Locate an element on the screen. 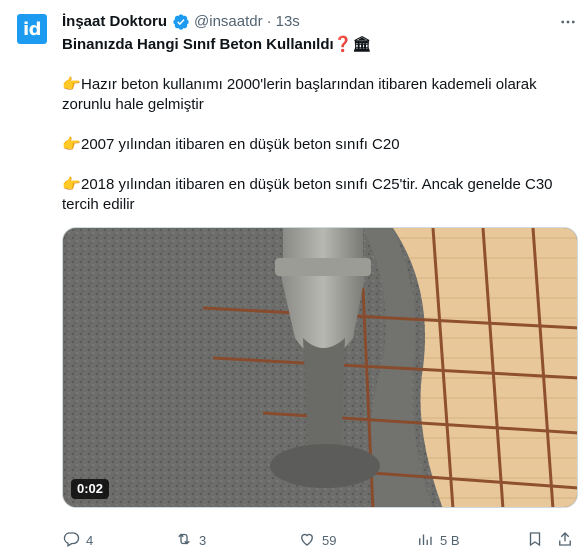 The width and height of the screenshot is (588, 555). tweet-title: Binanızda Hangi Sınıf Beton Kullanıldı❓🏛 is located at coordinates (314, 45).